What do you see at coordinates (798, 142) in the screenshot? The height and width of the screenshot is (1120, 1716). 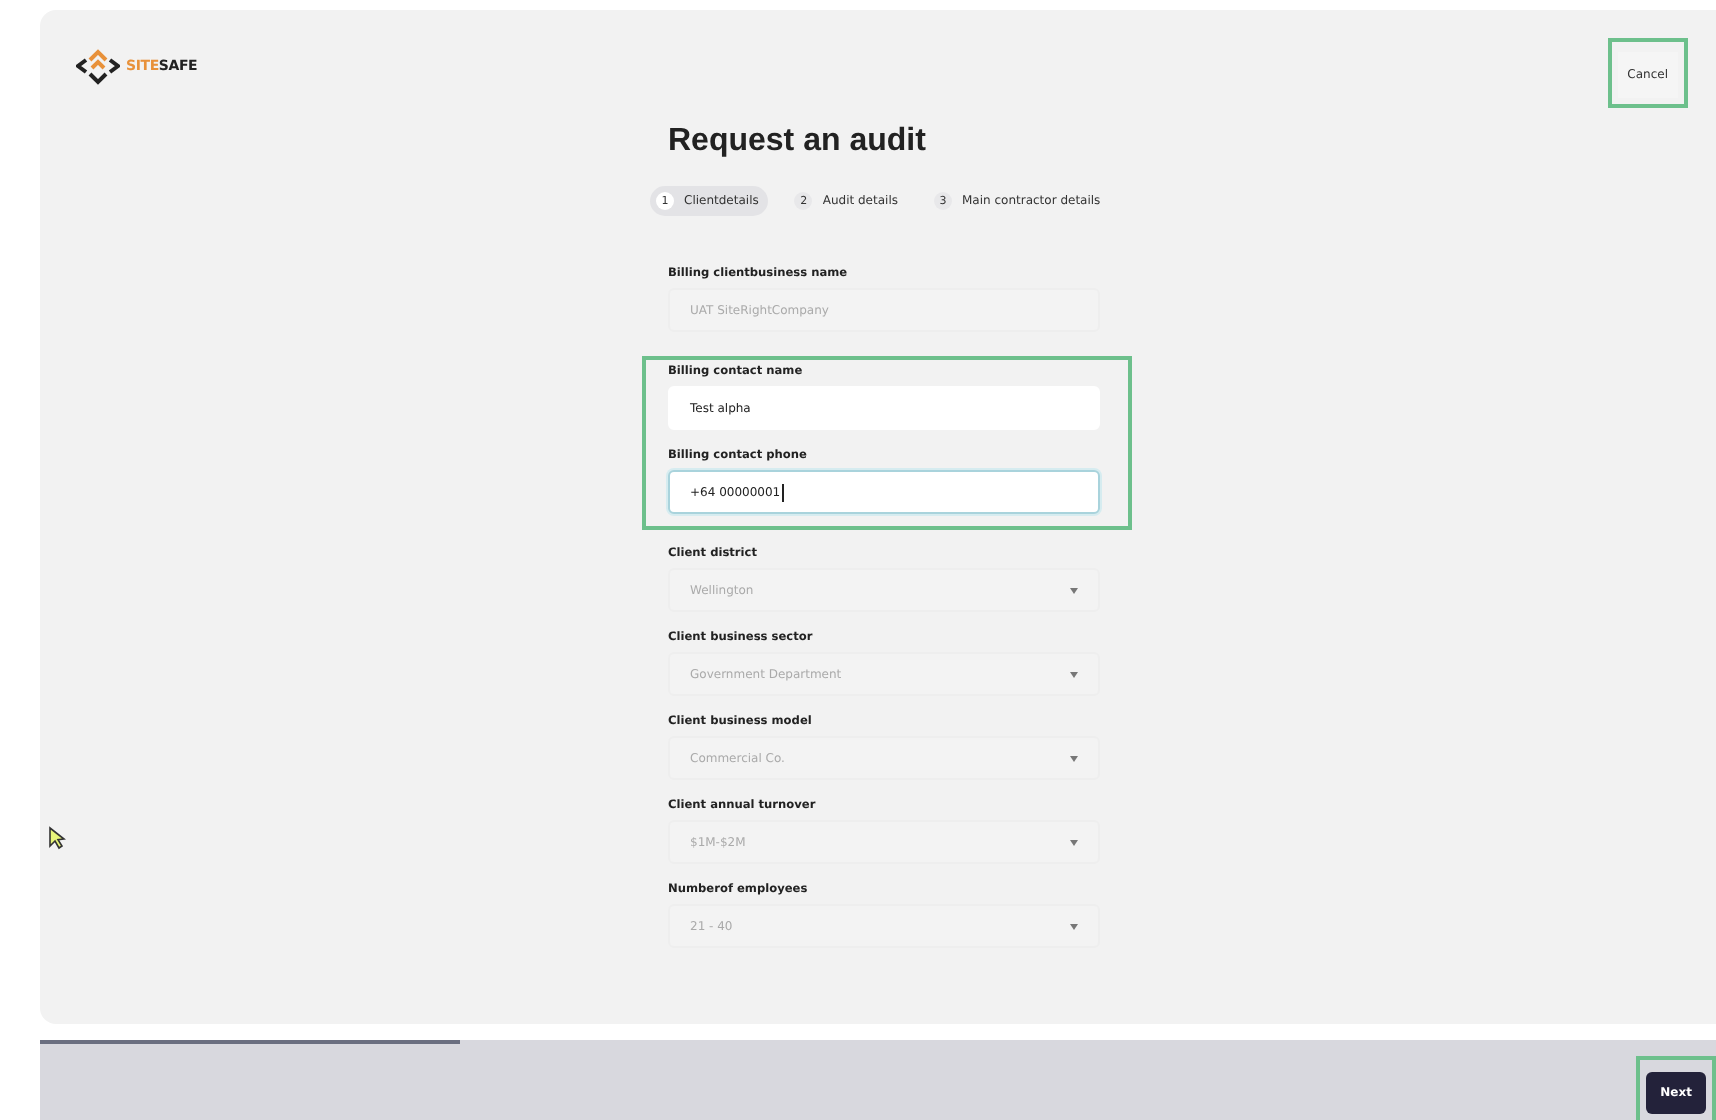 I see `page-title: Request an audit` at bounding box center [798, 142].